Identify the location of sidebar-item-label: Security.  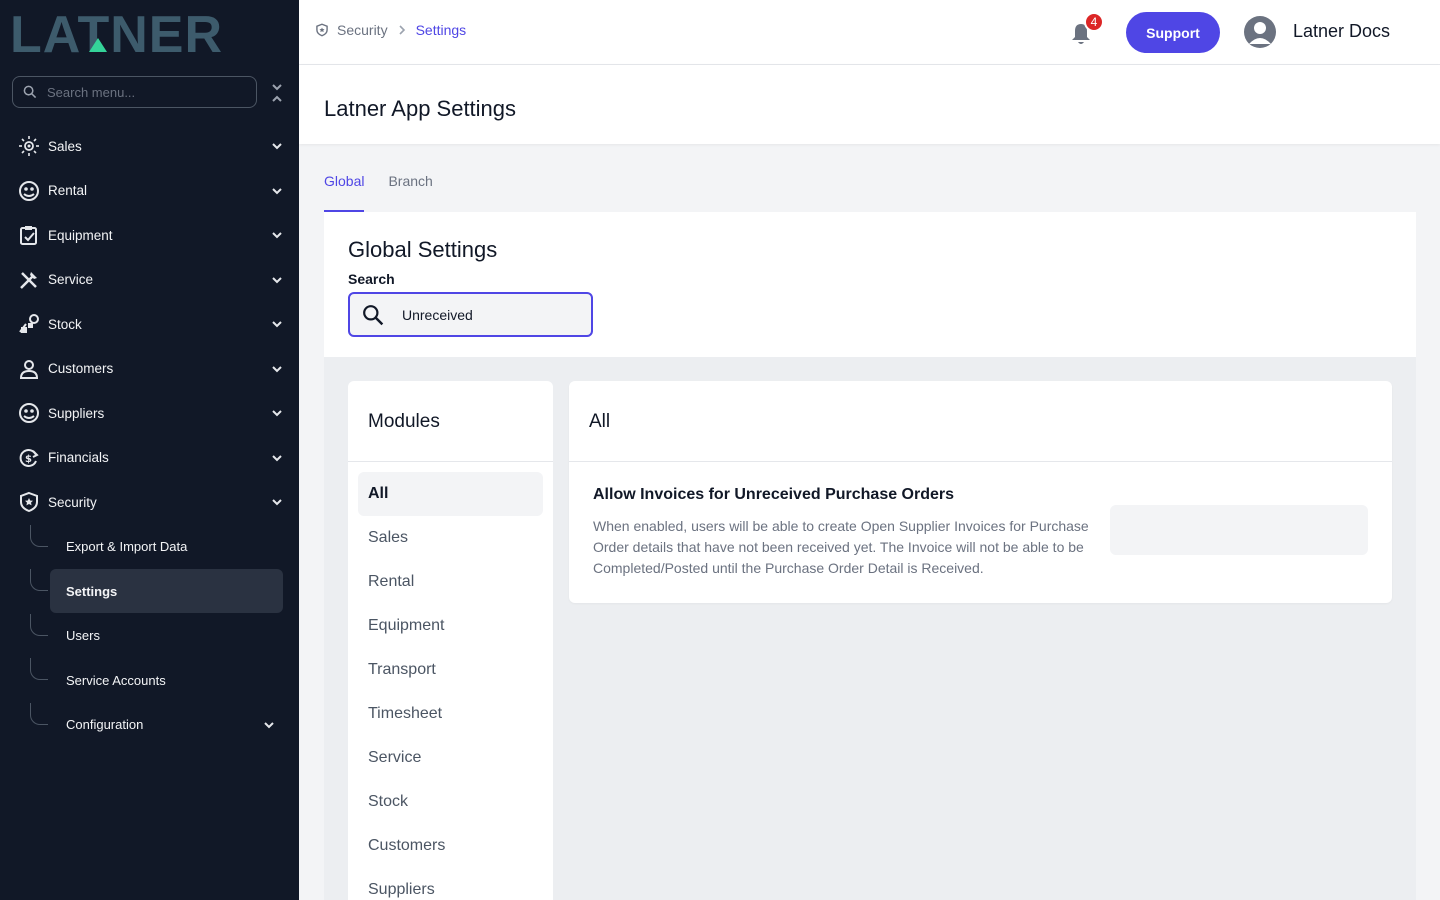
(72, 502).